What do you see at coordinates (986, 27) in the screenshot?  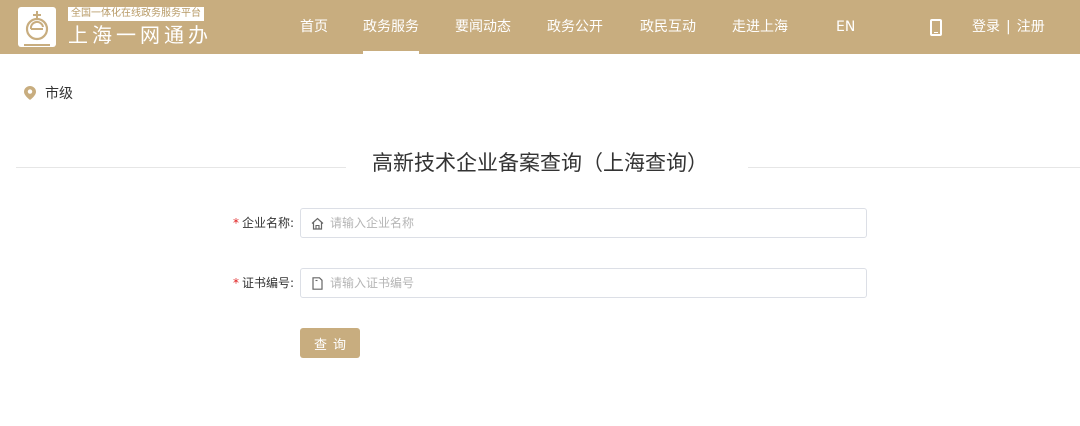 I see `login-link: 登录` at bounding box center [986, 27].